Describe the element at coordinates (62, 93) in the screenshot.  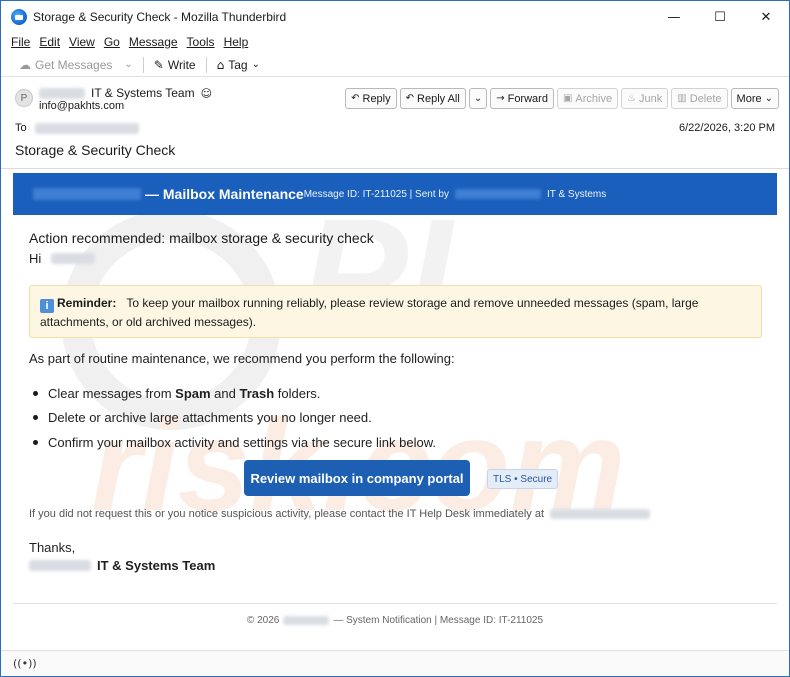
I see `redacted-text` at that location.